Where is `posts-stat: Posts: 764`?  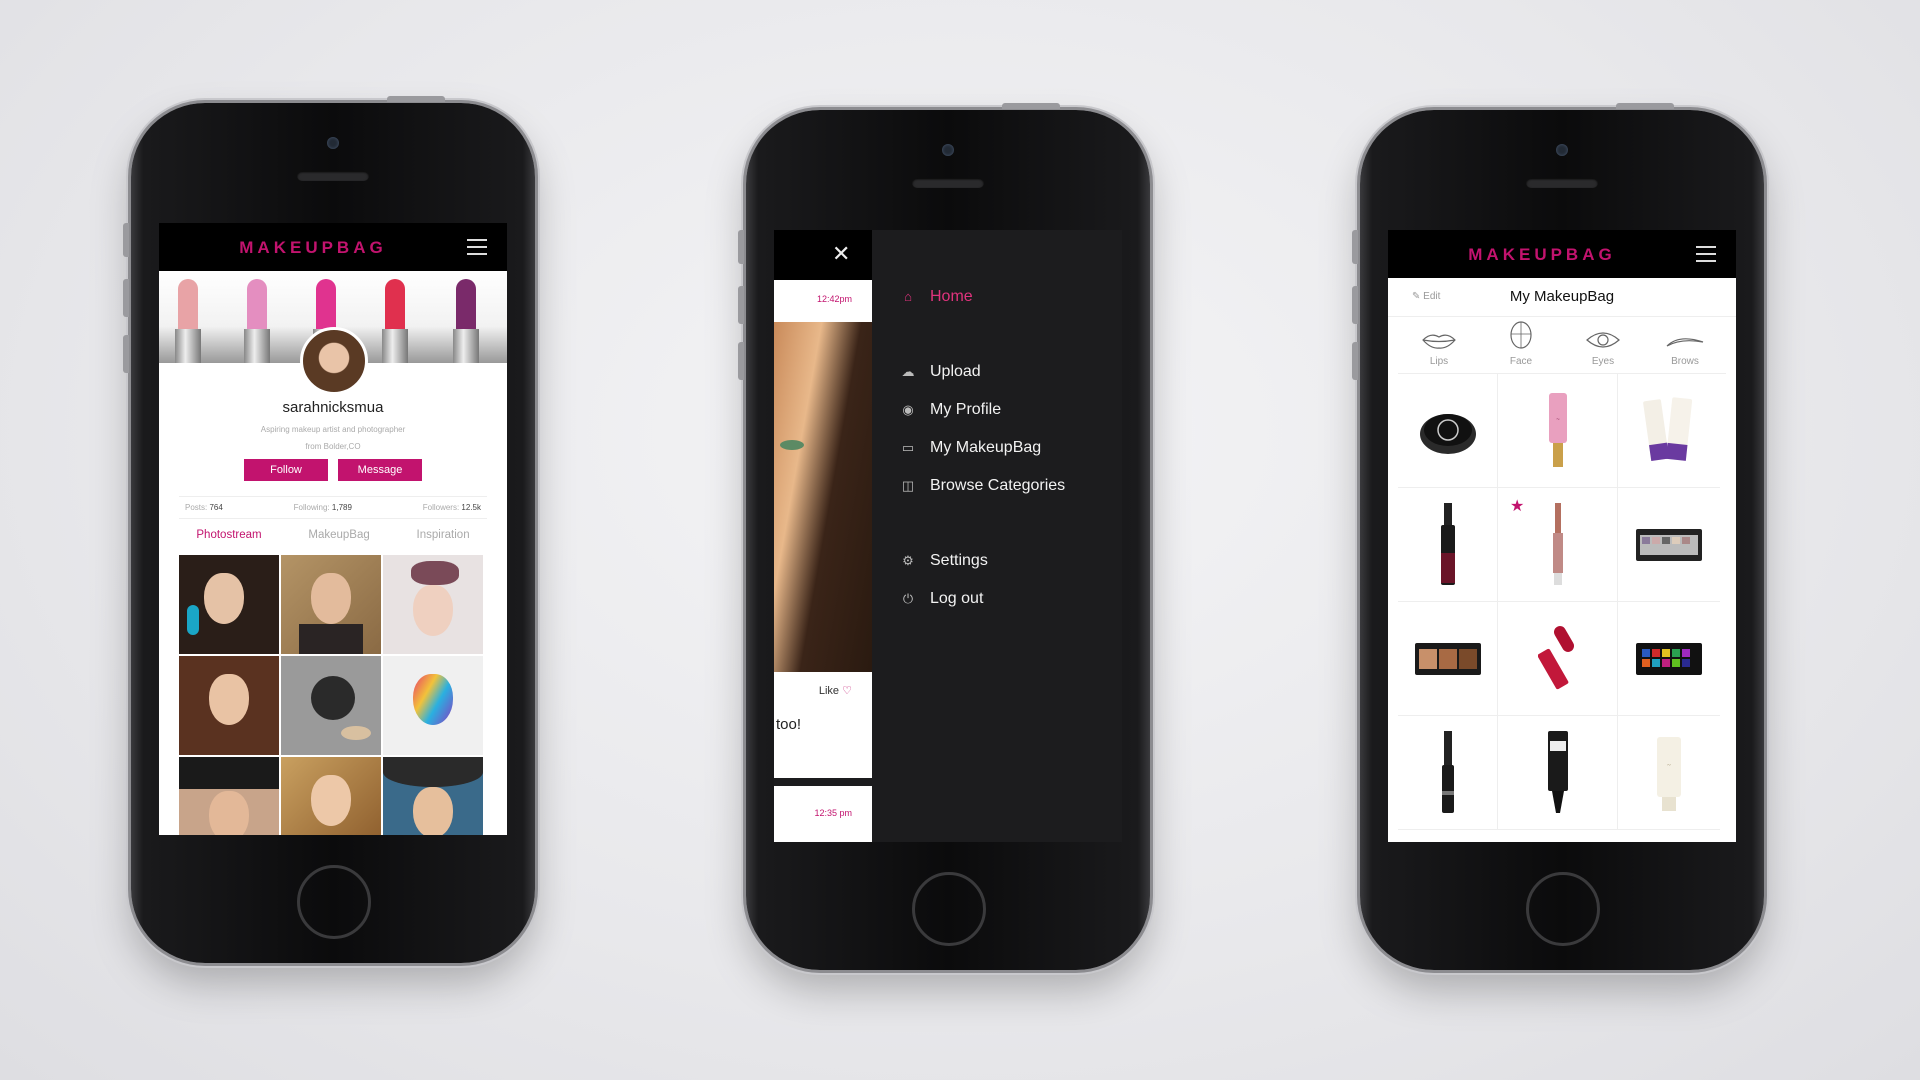
posts-stat: Posts: 764 is located at coordinates (204, 507).